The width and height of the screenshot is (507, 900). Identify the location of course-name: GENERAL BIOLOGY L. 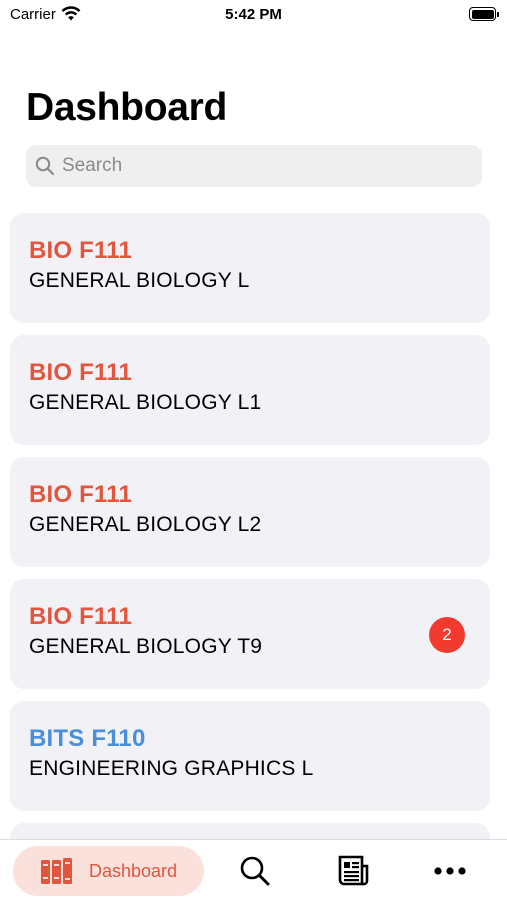
(139, 280).